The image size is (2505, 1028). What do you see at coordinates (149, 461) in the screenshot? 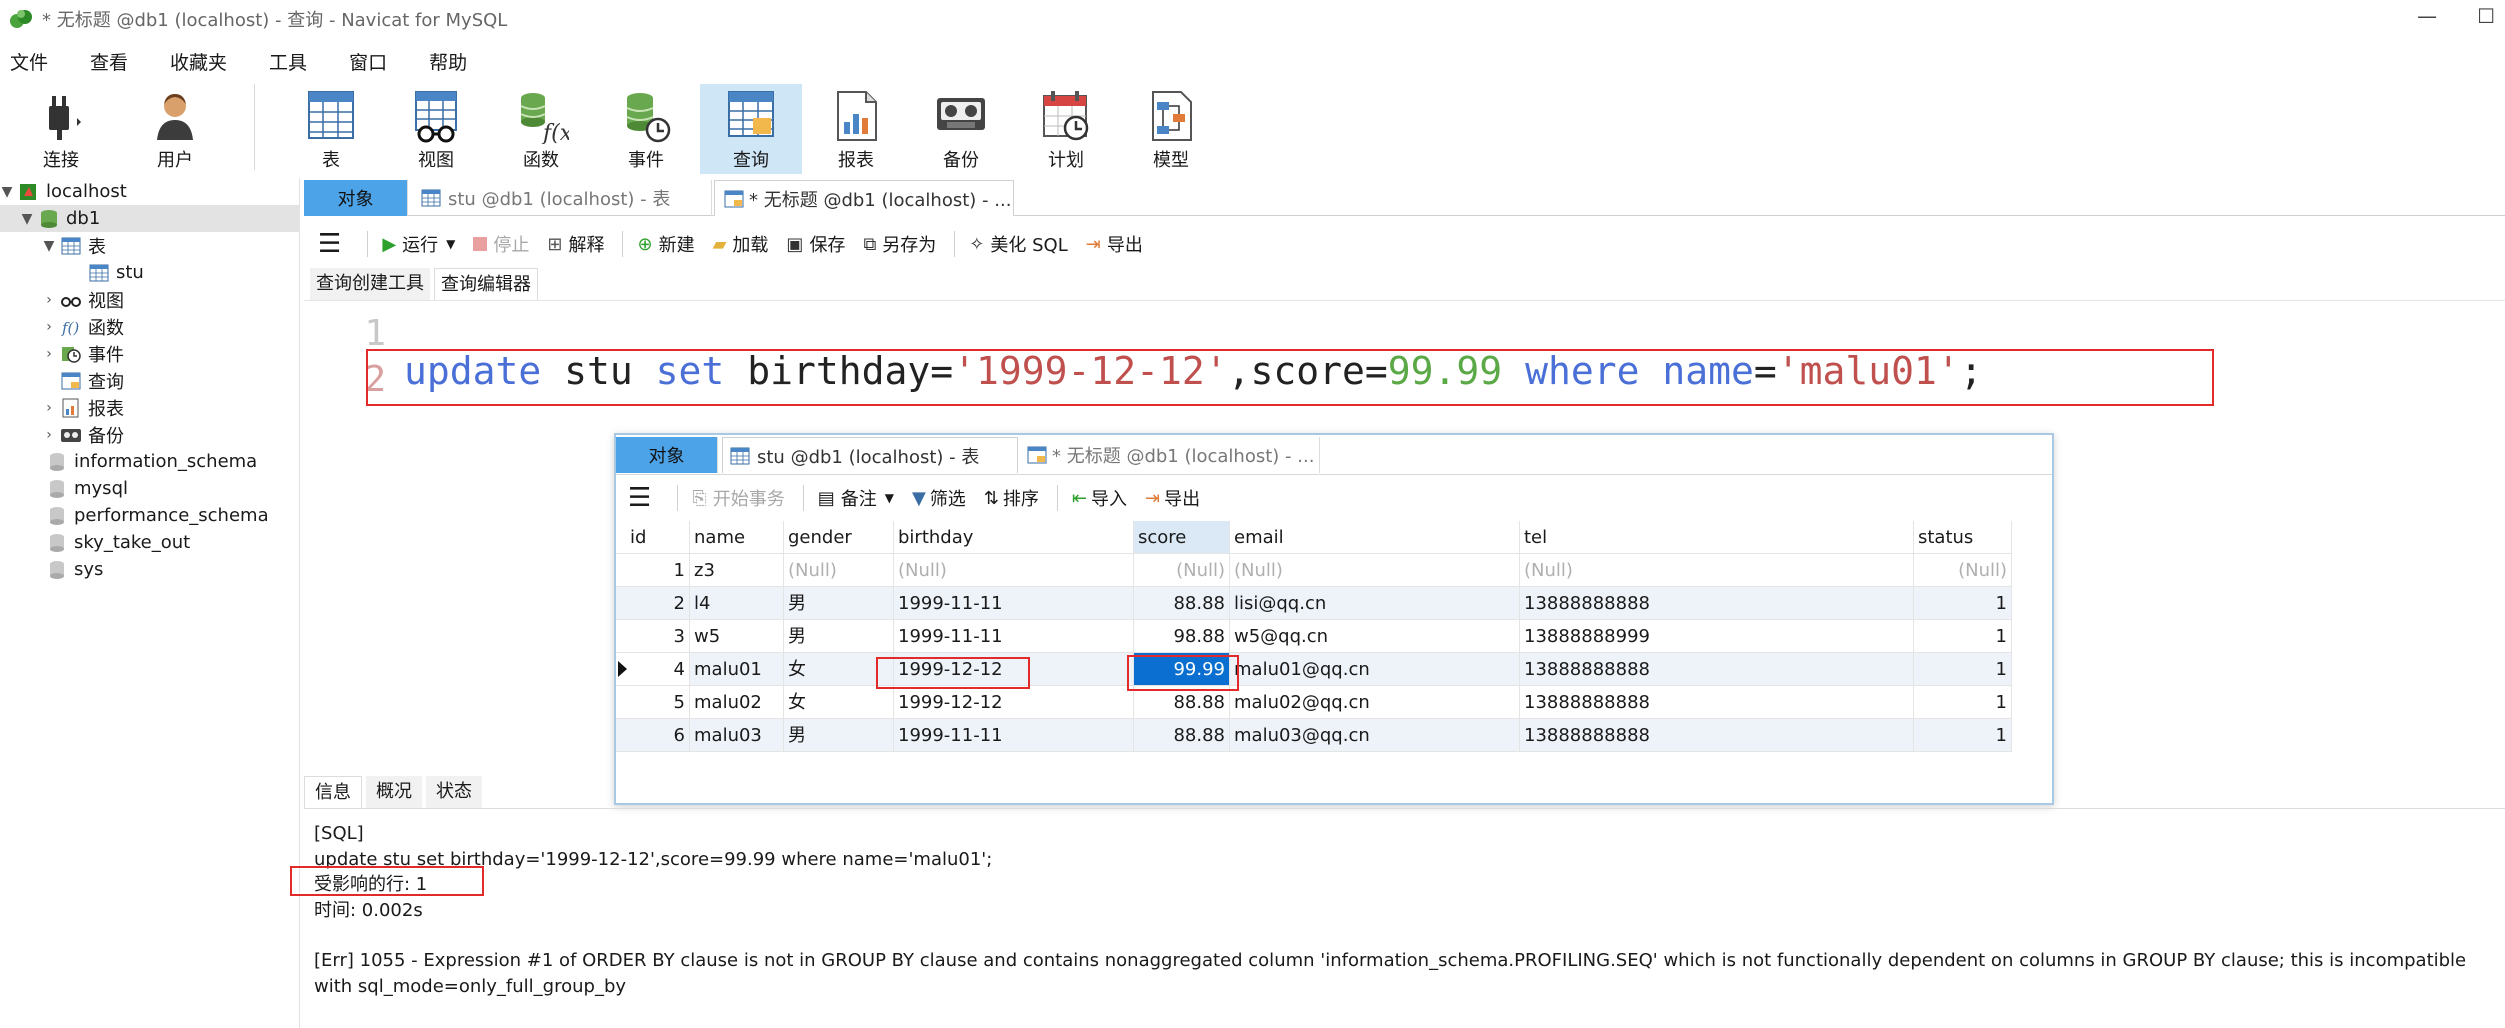
I see `tree-db-information-schema: information_schema` at bounding box center [149, 461].